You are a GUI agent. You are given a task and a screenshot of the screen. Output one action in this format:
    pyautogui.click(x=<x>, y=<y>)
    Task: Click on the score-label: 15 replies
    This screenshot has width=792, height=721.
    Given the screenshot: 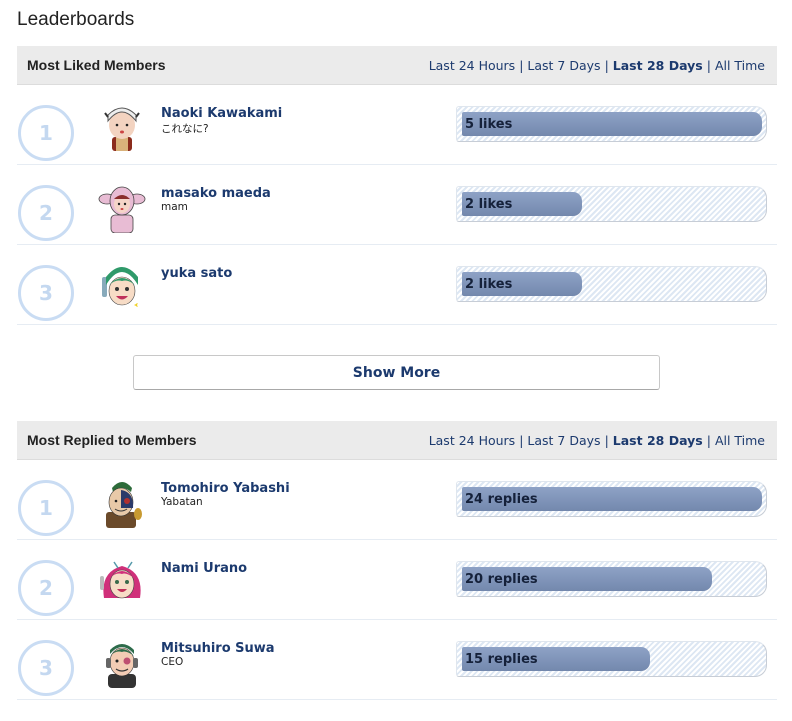 What is the action you would take?
    pyautogui.click(x=501, y=659)
    